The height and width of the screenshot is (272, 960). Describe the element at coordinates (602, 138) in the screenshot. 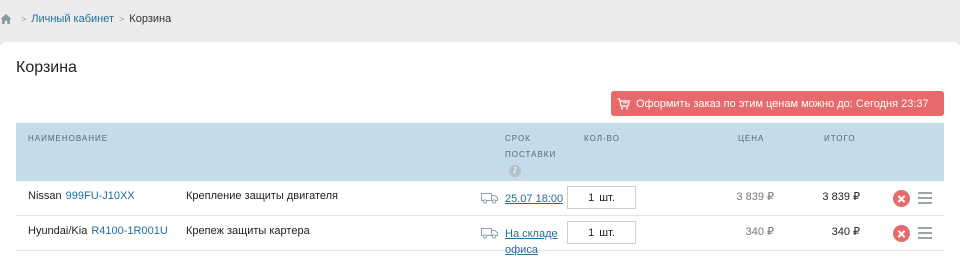

I see `column-header-qty: КОЛ-ВО` at that location.